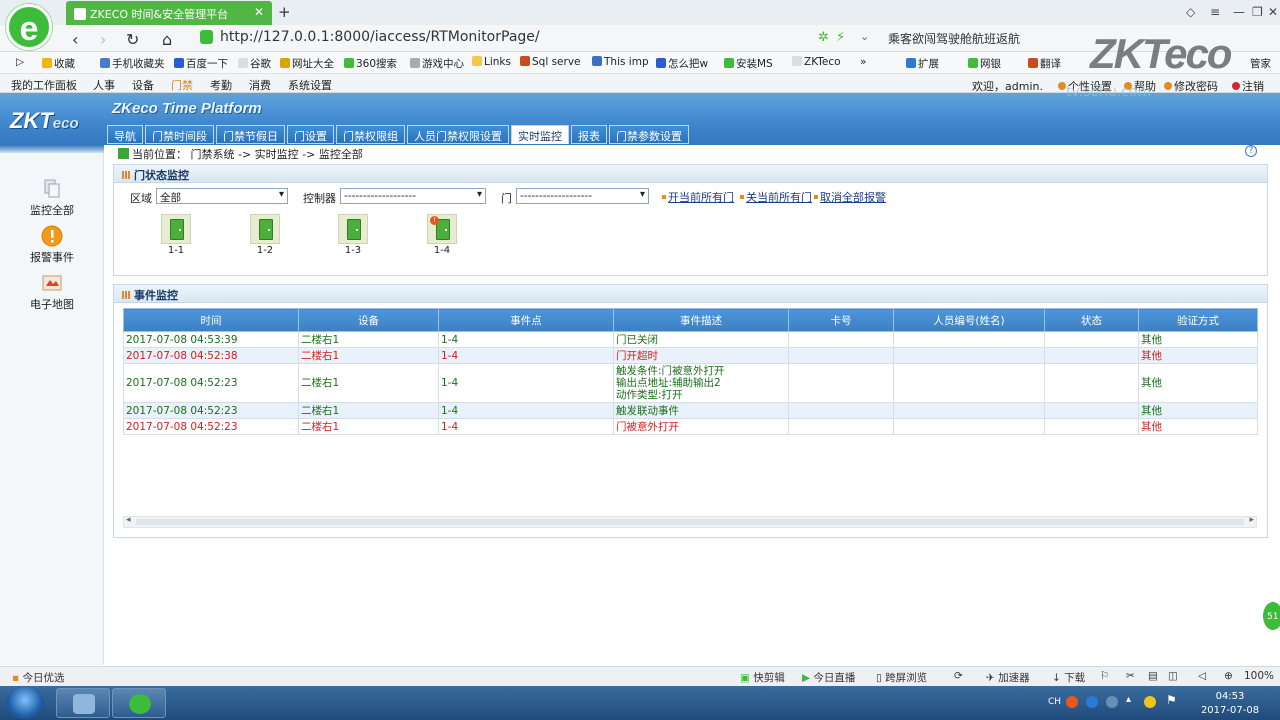 This screenshot has width=1280, height=720. I want to click on door-1-2: 1-2, so click(265, 235).